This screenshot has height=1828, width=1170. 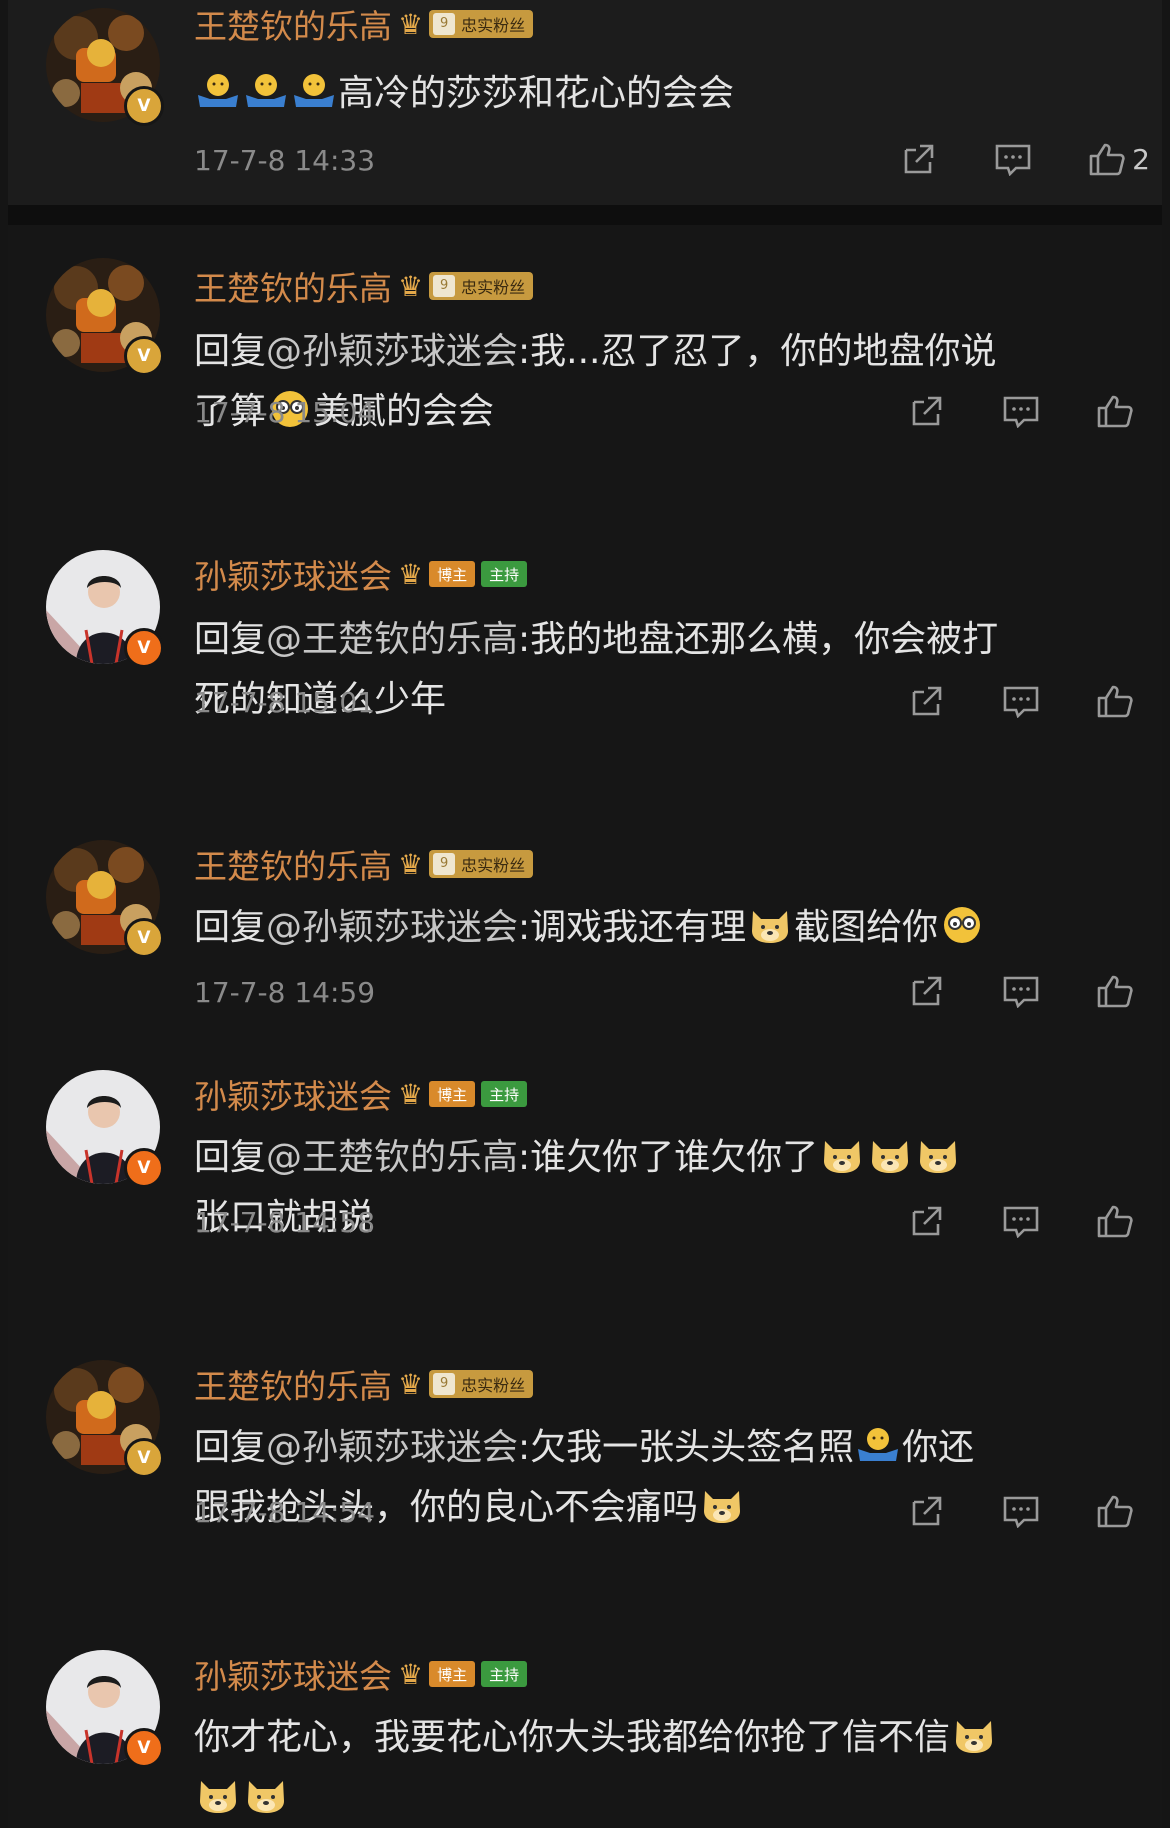 I want to click on timestamp: 17-7-8 14:58, so click(x=285, y=1222).